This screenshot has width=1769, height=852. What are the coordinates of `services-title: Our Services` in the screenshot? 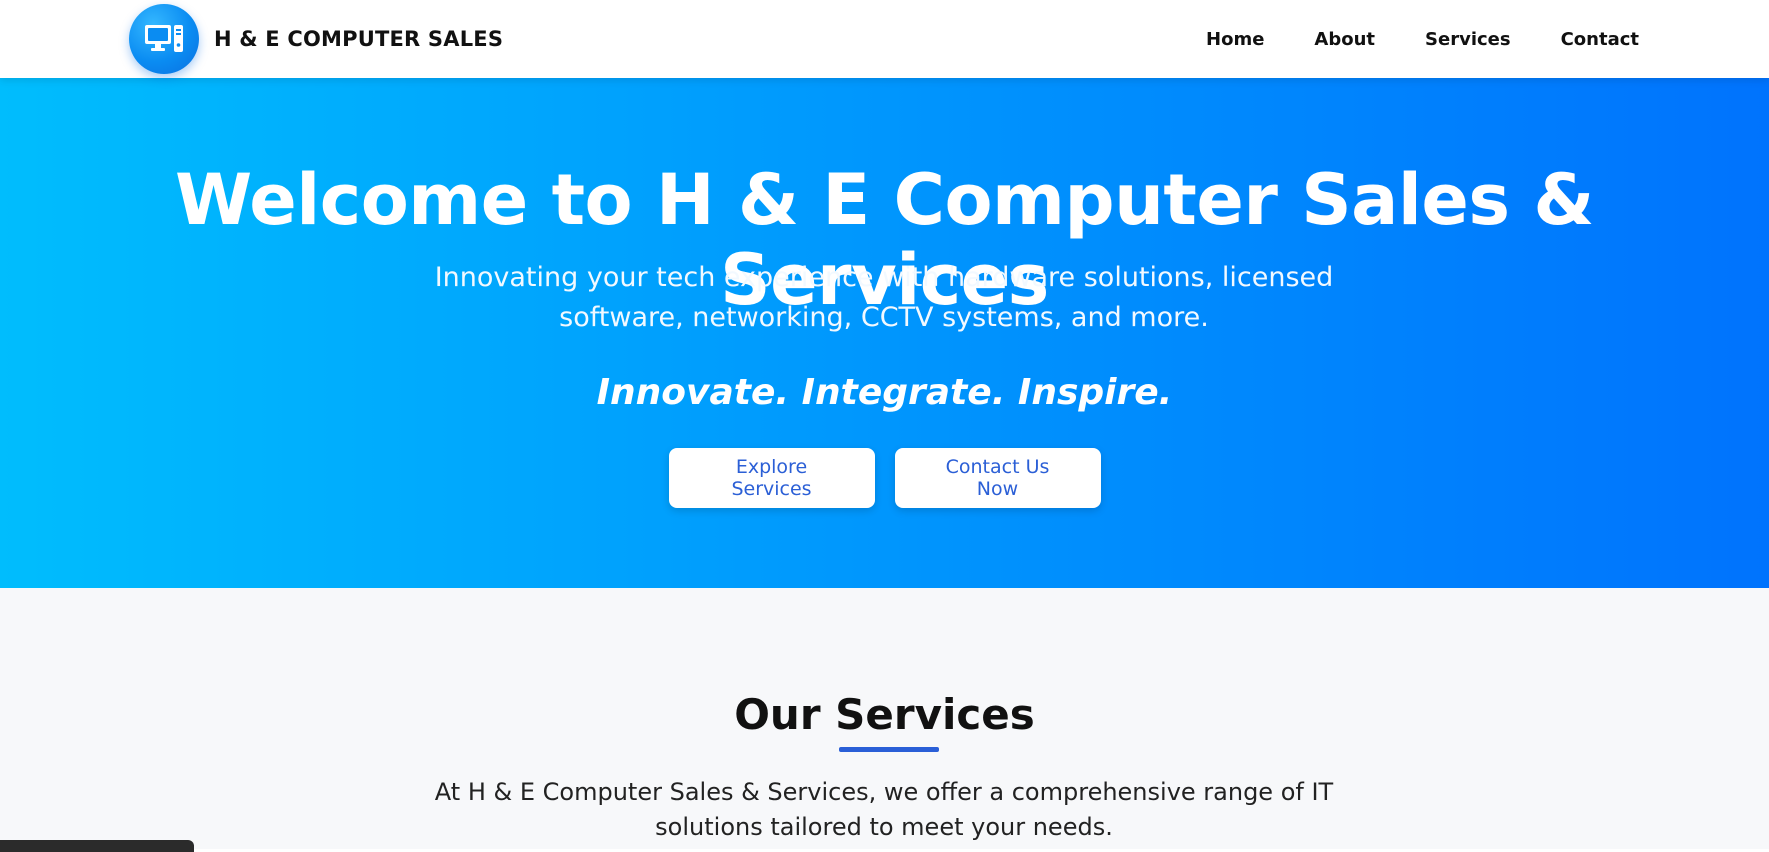 It's located at (884, 714).